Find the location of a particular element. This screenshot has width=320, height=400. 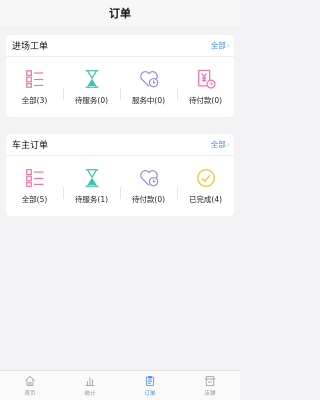

page-title: 订单 is located at coordinates (120, 13).